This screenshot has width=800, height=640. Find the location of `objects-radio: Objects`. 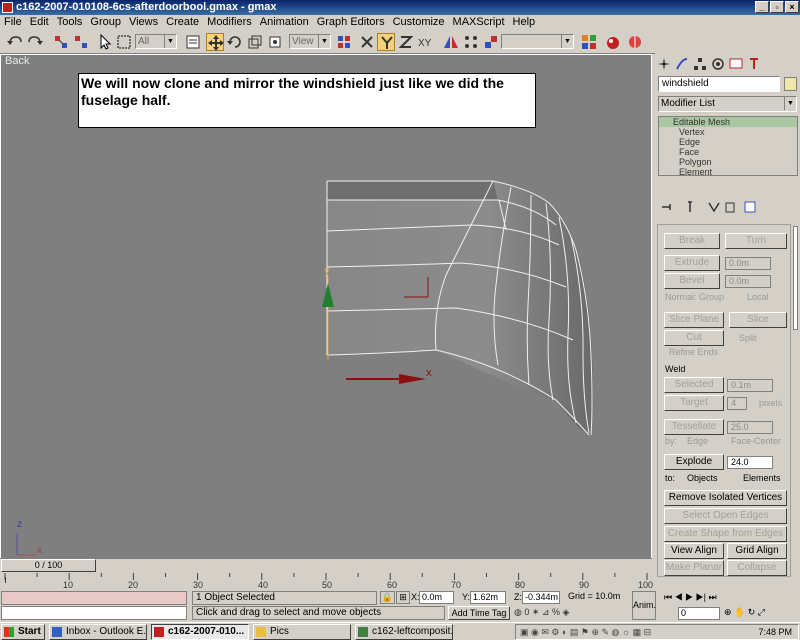

objects-radio: Objects is located at coordinates (702, 478).